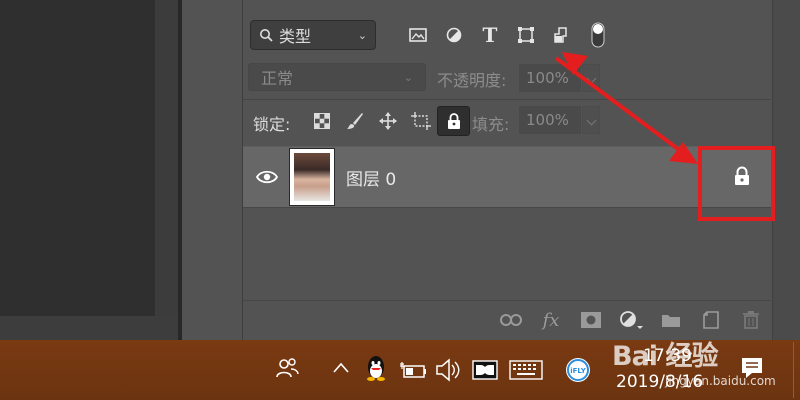 The image size is (800, 400). What do you see at coordinates (526, 372) in the screenshot?
I see `keyboard-icon` at bounding box center [526, 372].